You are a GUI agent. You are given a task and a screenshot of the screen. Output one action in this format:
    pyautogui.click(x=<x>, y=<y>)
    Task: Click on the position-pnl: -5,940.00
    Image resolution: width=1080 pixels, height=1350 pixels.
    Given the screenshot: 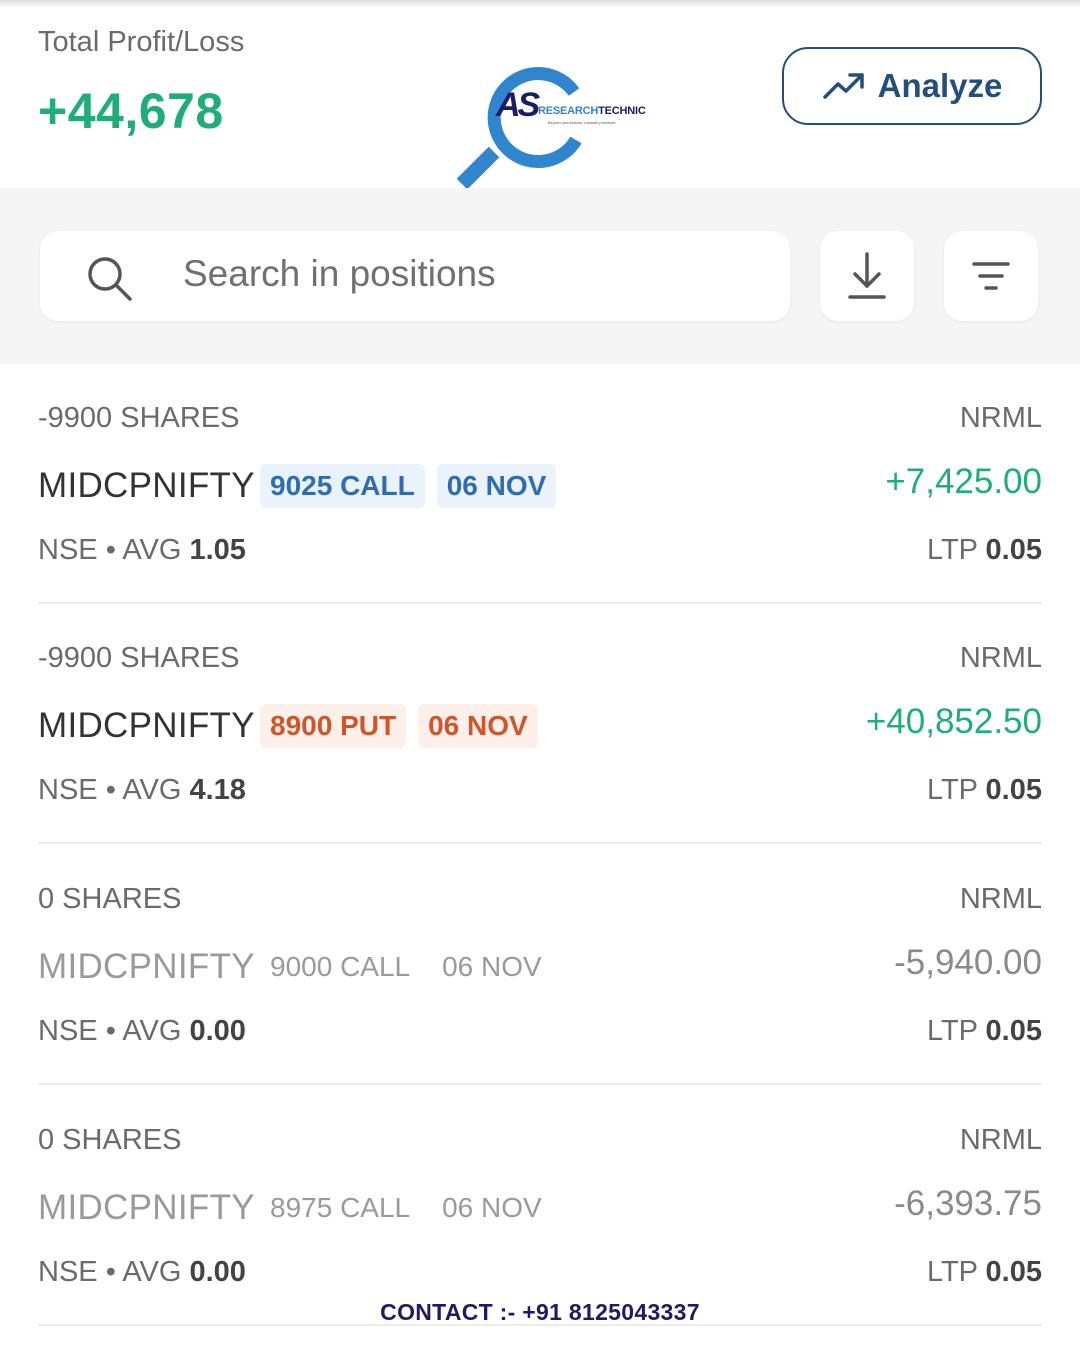 What is the action you would take?
    pyautogui.click(x=968, y=962)
    